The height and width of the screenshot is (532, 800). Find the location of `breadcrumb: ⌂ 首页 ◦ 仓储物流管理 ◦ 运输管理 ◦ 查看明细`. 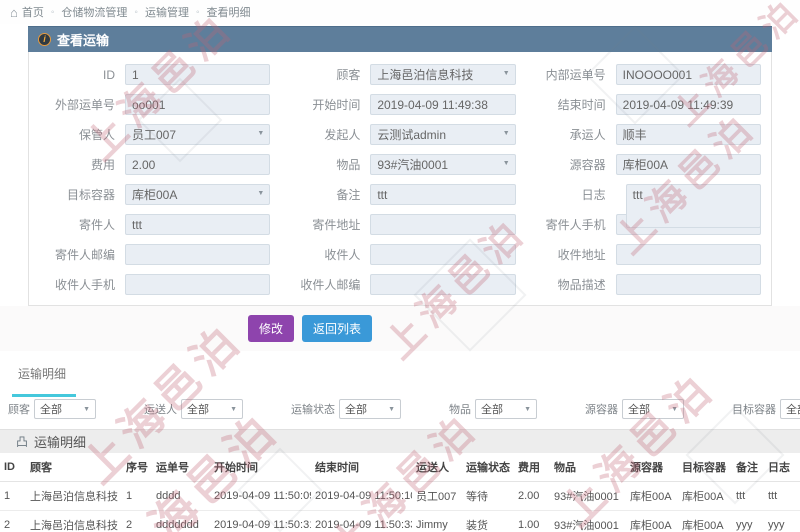

breadcrumb: ⌂ 首页 ◦ 仓储物流管理 ◦ 运输管理 ◦ 查看明细 is located at coordinates (400, 12).